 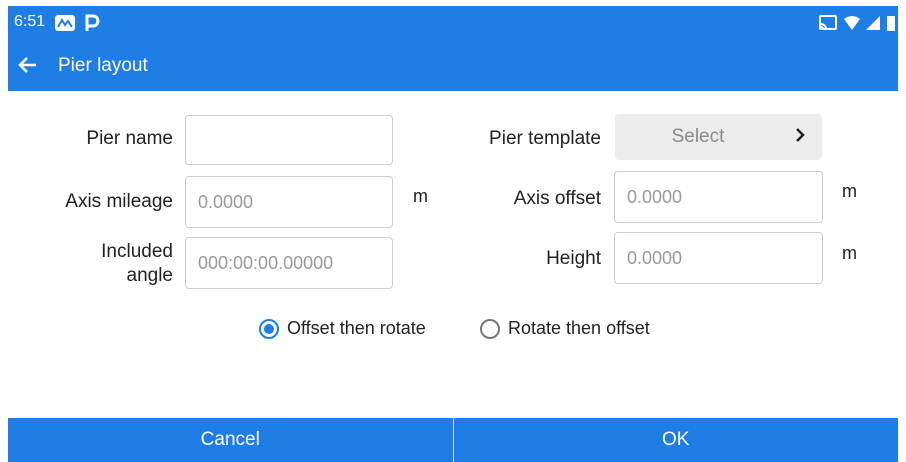 What do you see at coordinates (119, 201) in the screenshot?
I see `axis-mileage-label: Axis mileage` at bounding box center [119, 201].